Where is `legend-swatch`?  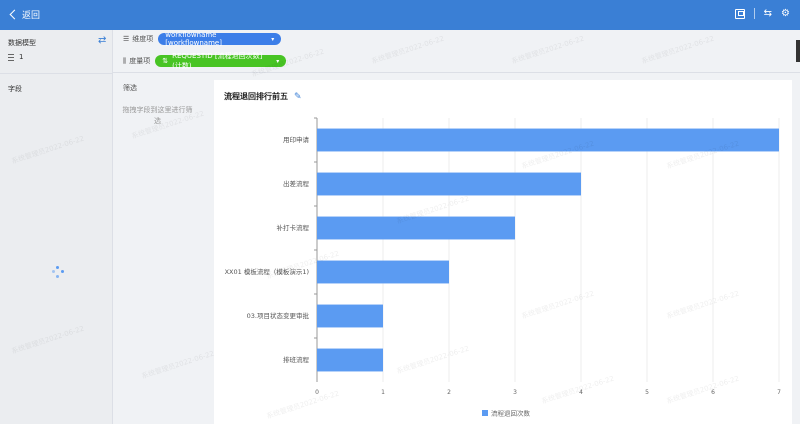 legend-swatch is located at coordinates (485, 413).